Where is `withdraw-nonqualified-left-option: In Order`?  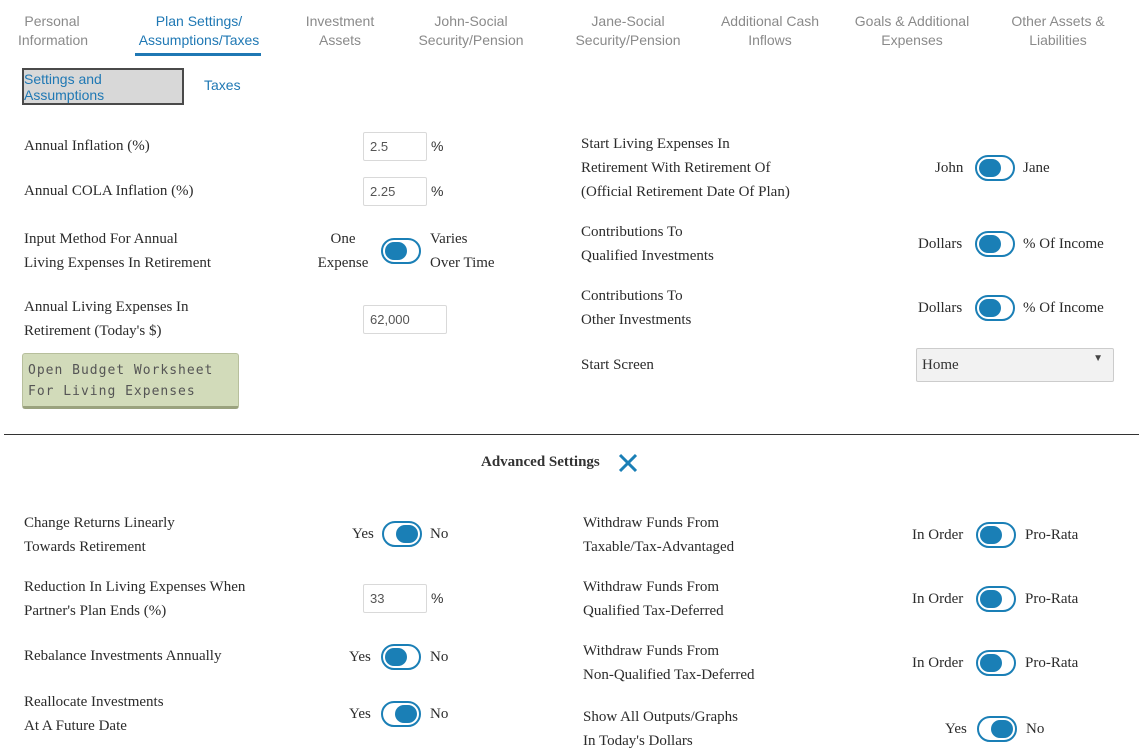
withdraw-nonqualified-left-option: In Order is located at coordinates (938, 663).